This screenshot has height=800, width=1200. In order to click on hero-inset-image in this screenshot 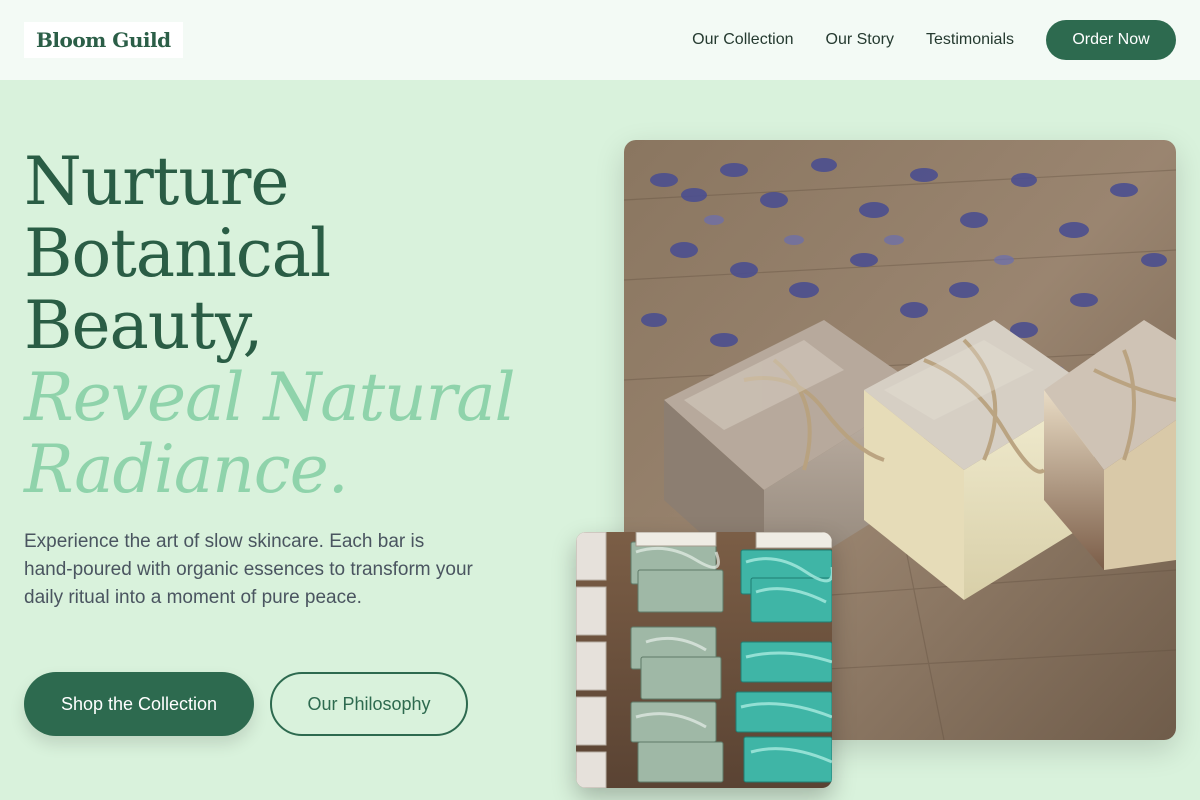, I will do `click(704, 660)`.